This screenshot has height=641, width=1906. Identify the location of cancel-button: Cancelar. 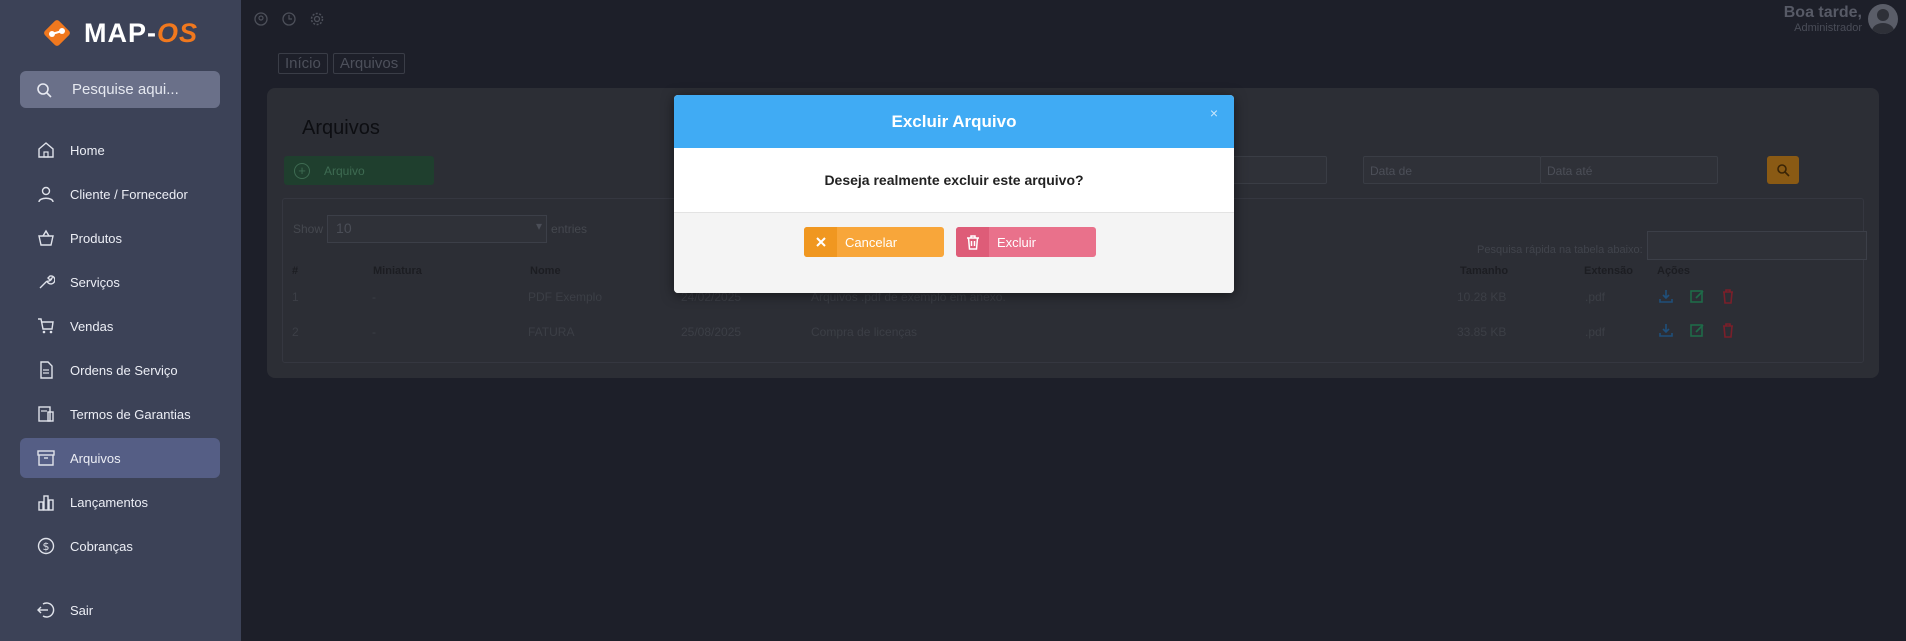
(874, 242).